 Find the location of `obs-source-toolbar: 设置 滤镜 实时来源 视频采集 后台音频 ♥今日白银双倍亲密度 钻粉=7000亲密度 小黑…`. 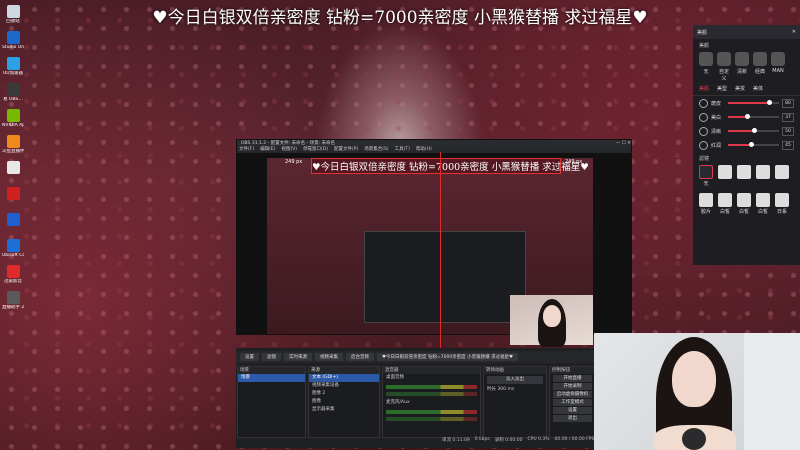

obs-source-toolbar: 设置 滤镜 实时来源 视频采集 后台音频 ♥今日白银双倍亲密度 钻粉=7000亲密度 小黑… is located at coordinates (418, 357).